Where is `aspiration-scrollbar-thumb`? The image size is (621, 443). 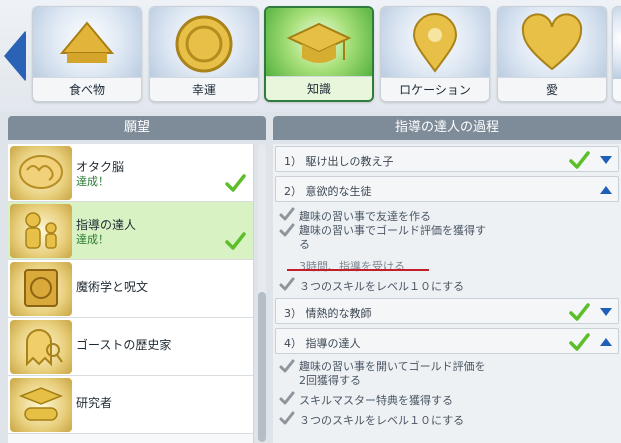 aspiration-scrollbar-thumb is located at coordinates (262, 367).